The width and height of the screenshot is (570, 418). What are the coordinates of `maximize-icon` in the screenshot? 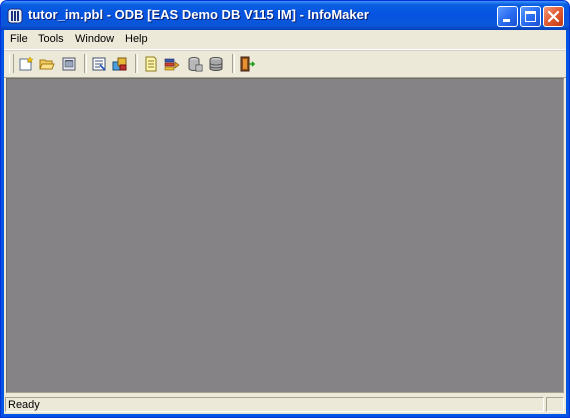 It's located at (530, 16).